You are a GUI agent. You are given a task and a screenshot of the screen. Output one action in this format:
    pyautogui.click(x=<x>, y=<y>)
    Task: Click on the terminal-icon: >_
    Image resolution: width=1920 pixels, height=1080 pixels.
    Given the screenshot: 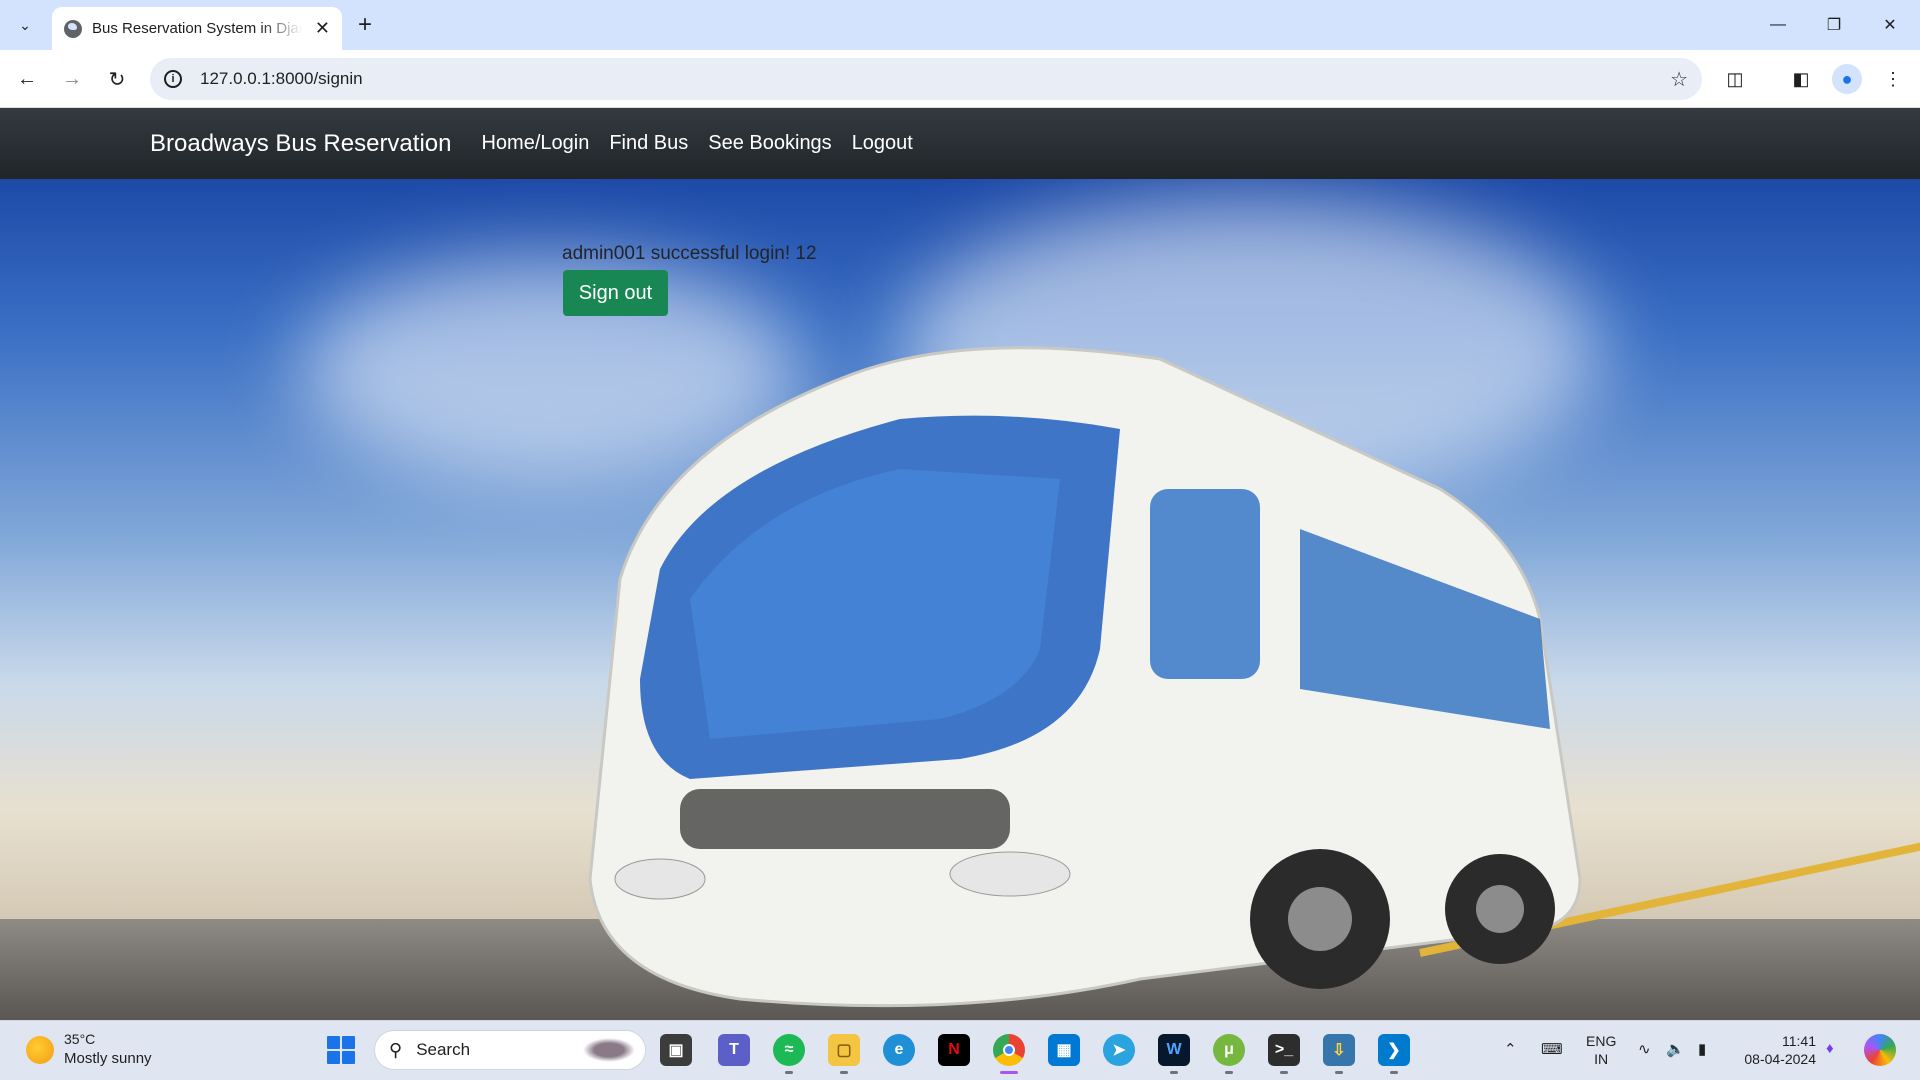 What is the action you would take?
    pyautogui.click(x=1284, y=1050)
    